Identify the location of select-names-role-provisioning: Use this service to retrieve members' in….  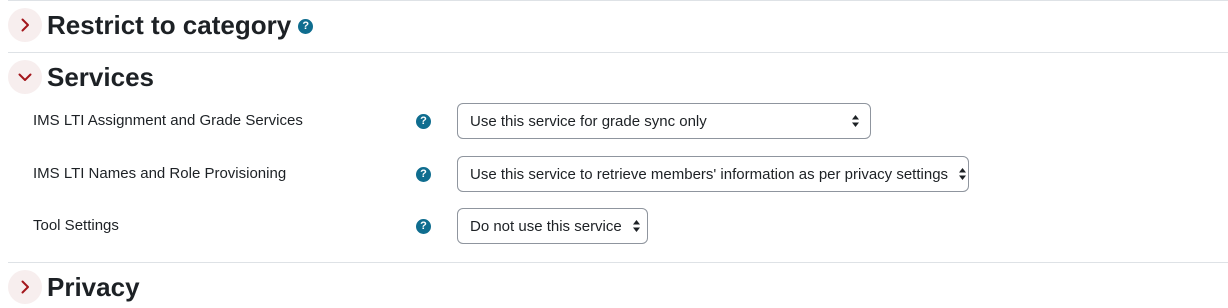
(713, 174).